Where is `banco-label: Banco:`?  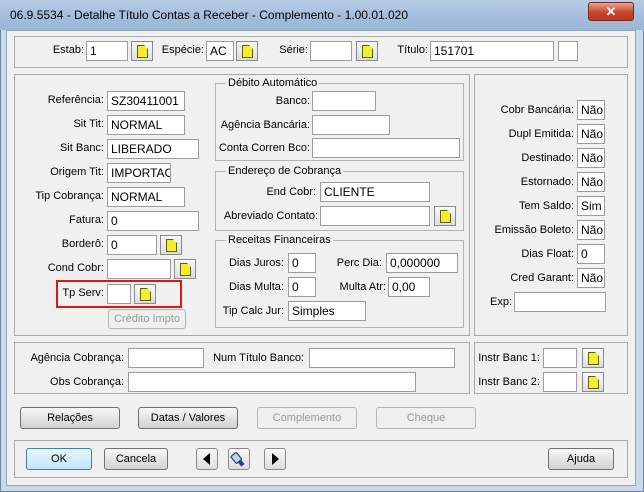 banco-label: Banco: is located at coordinates (292, 101).